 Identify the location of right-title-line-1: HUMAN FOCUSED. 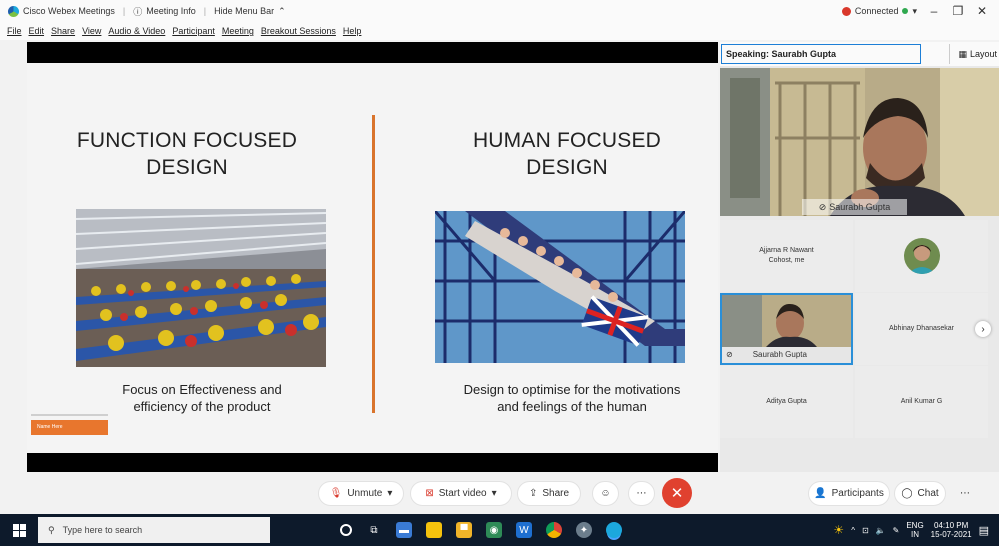
(567, 140).